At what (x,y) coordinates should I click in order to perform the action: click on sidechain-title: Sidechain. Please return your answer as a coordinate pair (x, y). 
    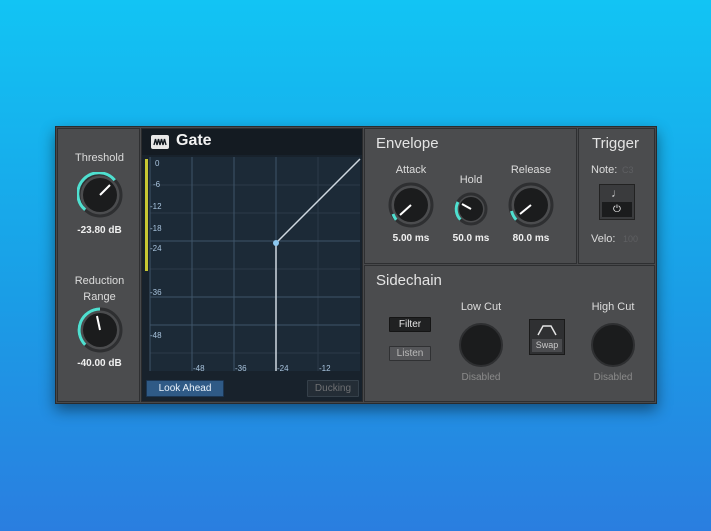
    Looking at the image, I should click on (409, 280).